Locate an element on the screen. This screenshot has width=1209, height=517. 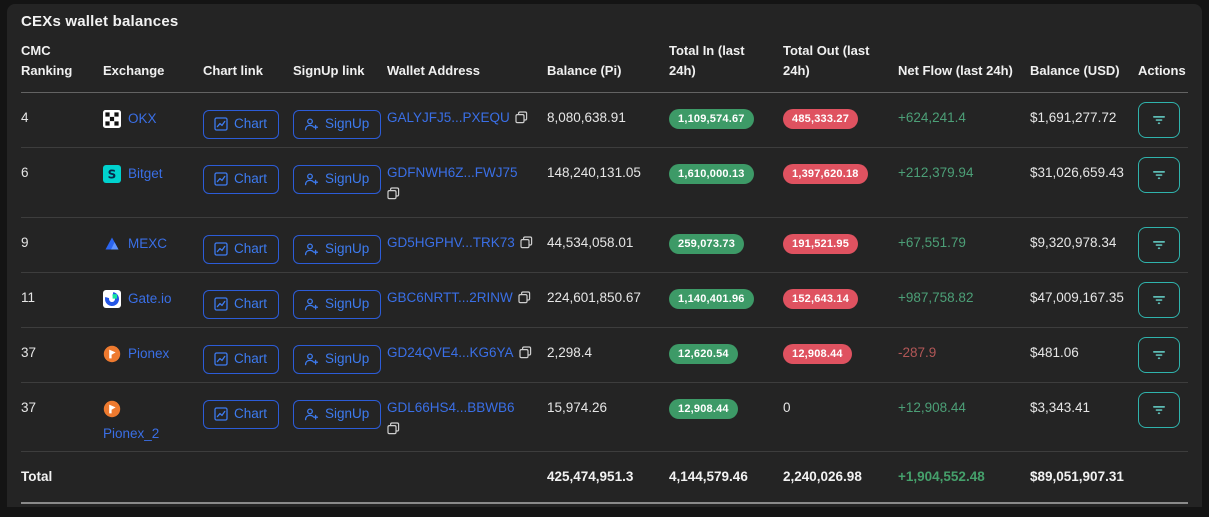
col-header-signup-link: SignUp link is located at coordinates (340, 63).